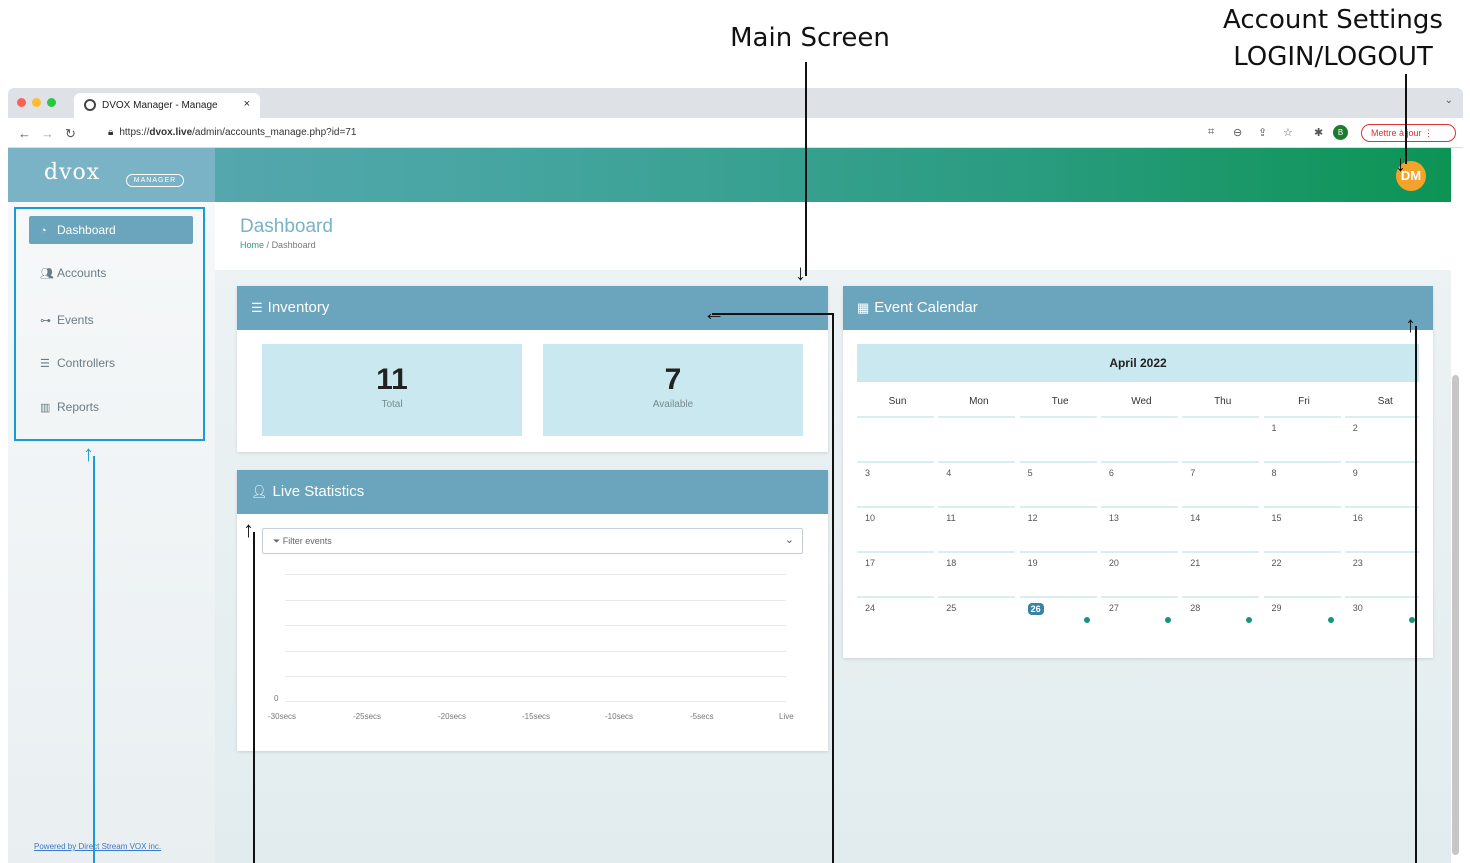  I want to click on annotation-arrowhead: ↑, so click(248, 529).